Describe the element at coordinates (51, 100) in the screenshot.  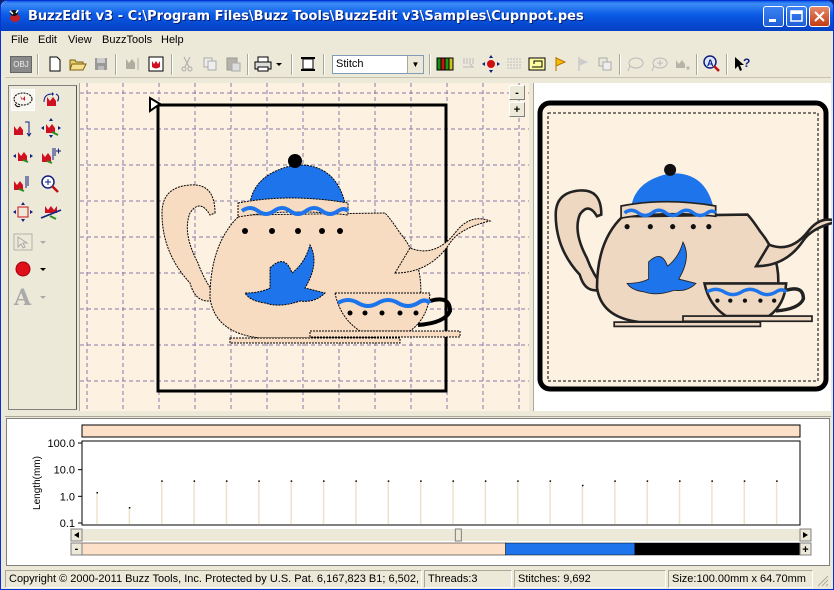
I see `rotate-select-tool` at that location.